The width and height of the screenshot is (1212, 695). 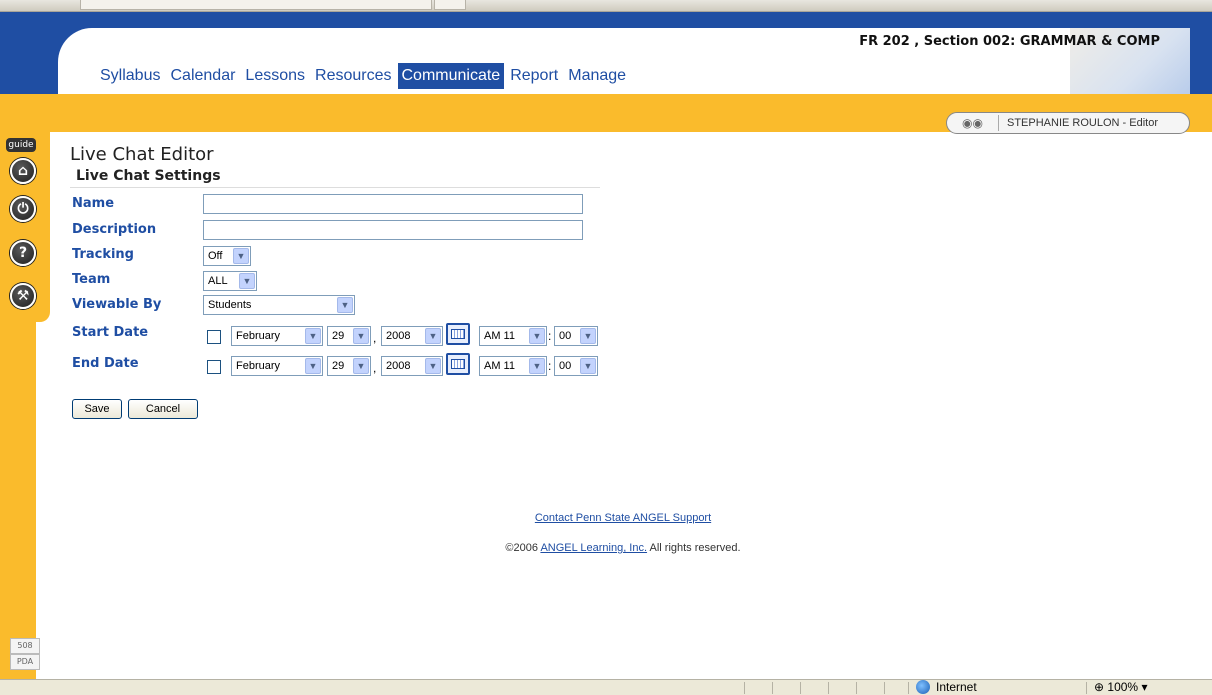 I want to click on nav-report: Report, so click(x=534, y=76).